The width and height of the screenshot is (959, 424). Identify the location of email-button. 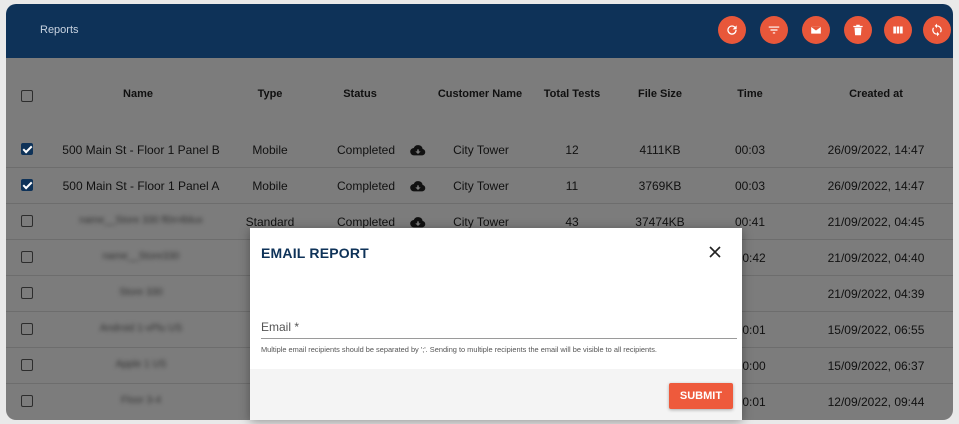
(816, 30).